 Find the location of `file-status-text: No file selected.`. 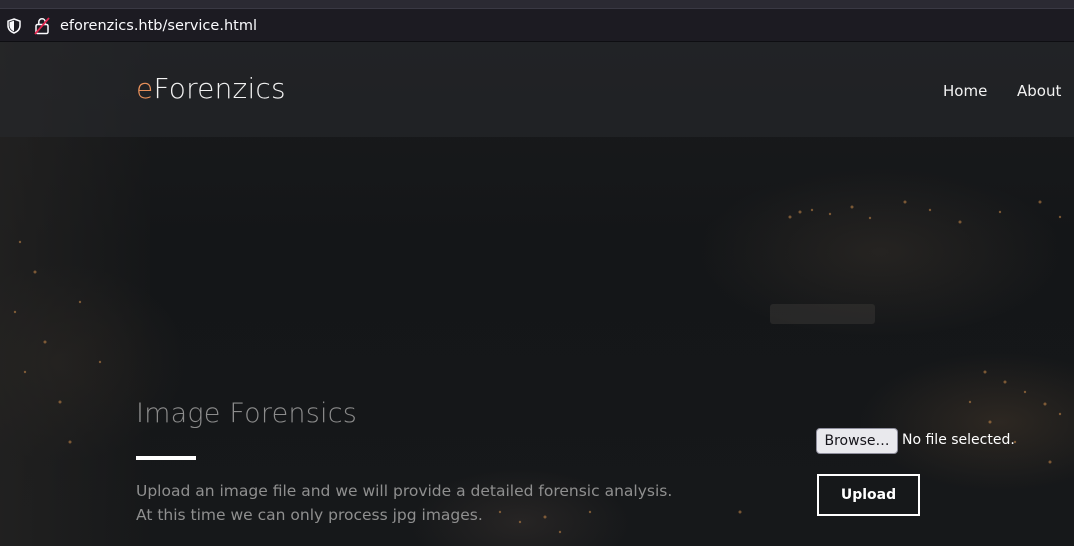

file-status-text: No file selected. is located at coordinates (958, 440).